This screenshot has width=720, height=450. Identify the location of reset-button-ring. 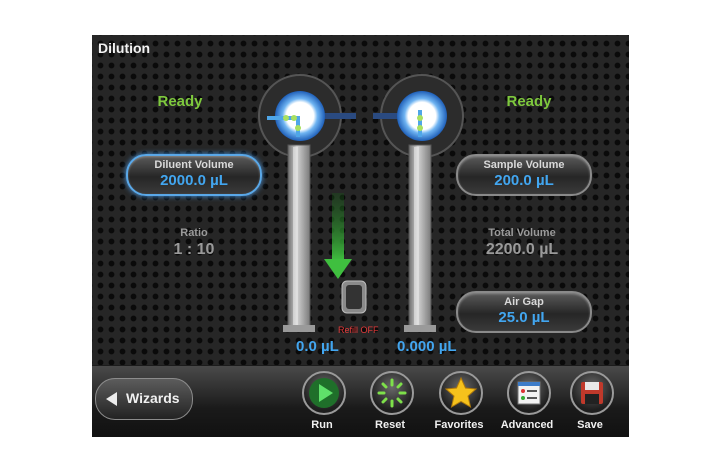
(392, 393).